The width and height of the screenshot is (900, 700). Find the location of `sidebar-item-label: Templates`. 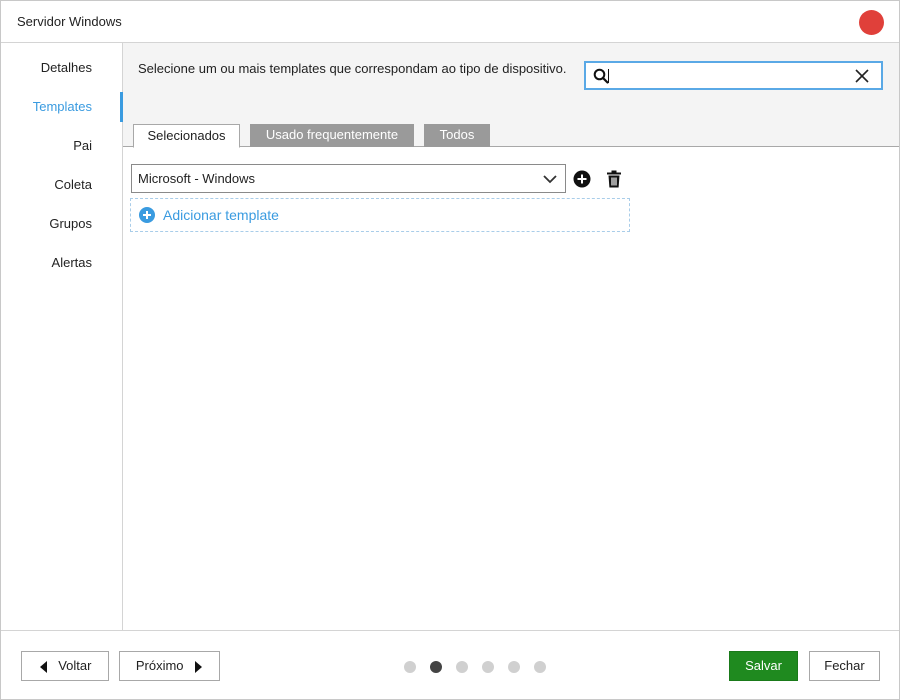

sidebar-item-label: Templates is located at coordinates (62, 106).